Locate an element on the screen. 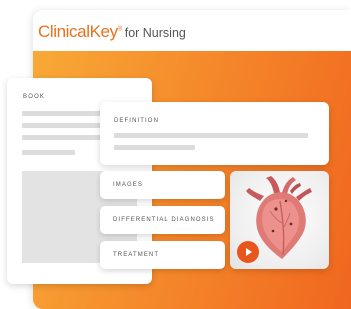 The height and width of the screenshot is (309, 351). play-icon is located at coordinates (248, 252).